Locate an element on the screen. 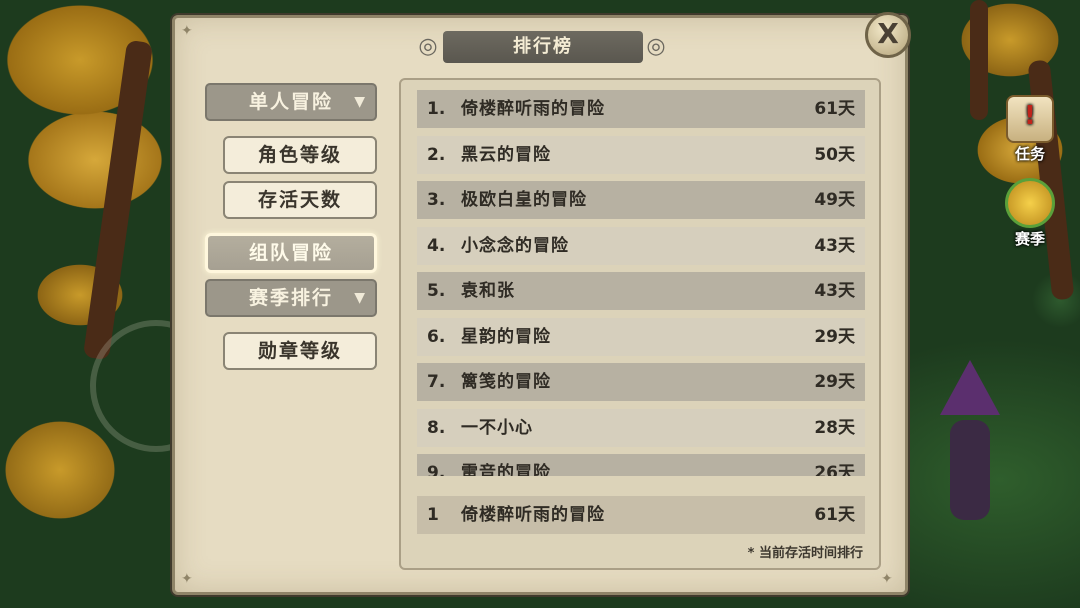  rank-number: 8. is located at coordinates (436, 428).